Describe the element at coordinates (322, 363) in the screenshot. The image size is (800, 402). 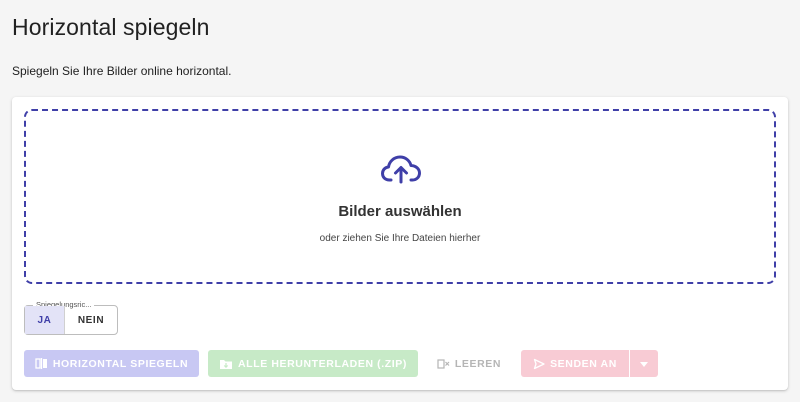
I see `download-all-label: ALLE HERUNTERLADEN (.ZIP)` at that location.